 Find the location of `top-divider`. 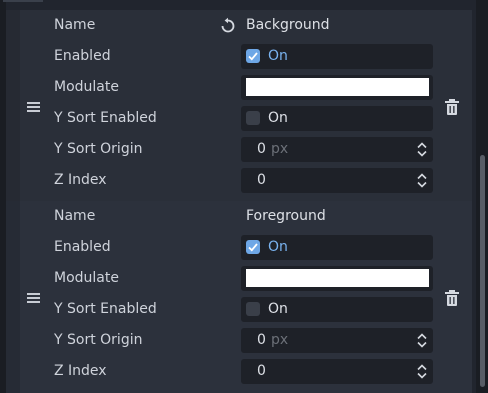

top-divider is located at coordinates (23, 1).